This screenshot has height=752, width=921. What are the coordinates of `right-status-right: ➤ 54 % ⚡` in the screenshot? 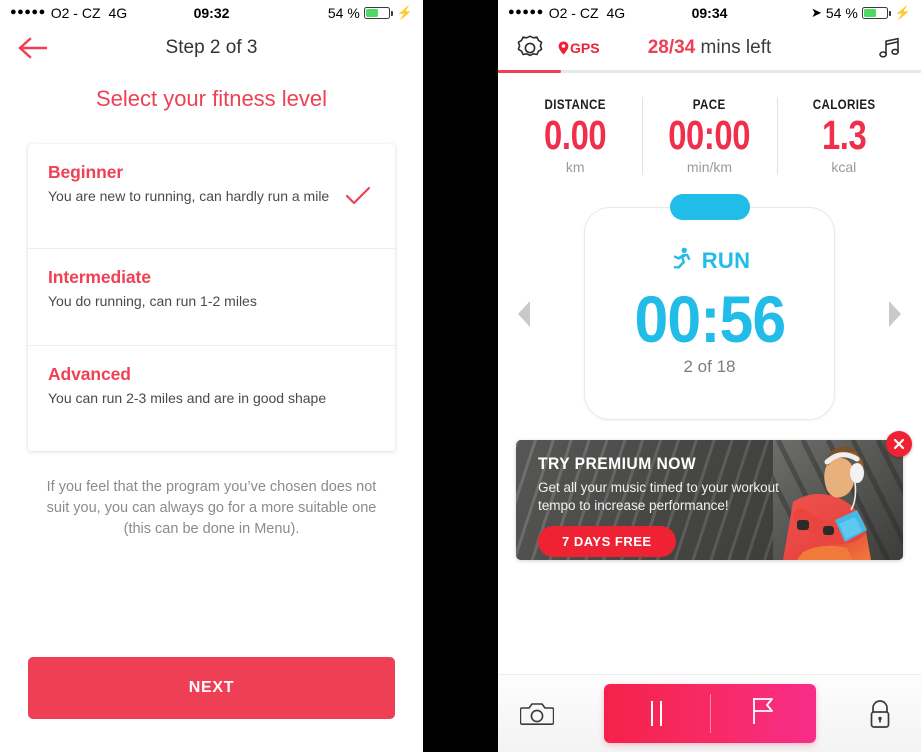 It's located at (861, 13).